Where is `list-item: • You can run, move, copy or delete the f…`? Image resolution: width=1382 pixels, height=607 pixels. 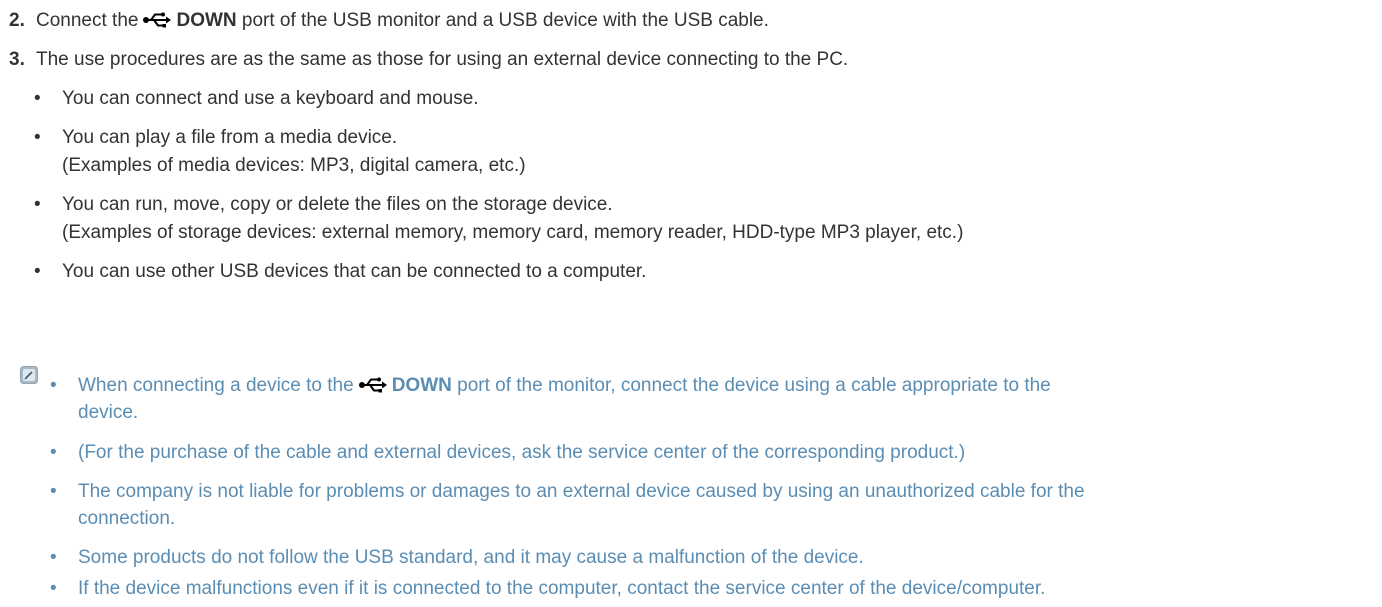 list-item: • You can run, move, copy or delete the f… is located at coordinates (323, 205).